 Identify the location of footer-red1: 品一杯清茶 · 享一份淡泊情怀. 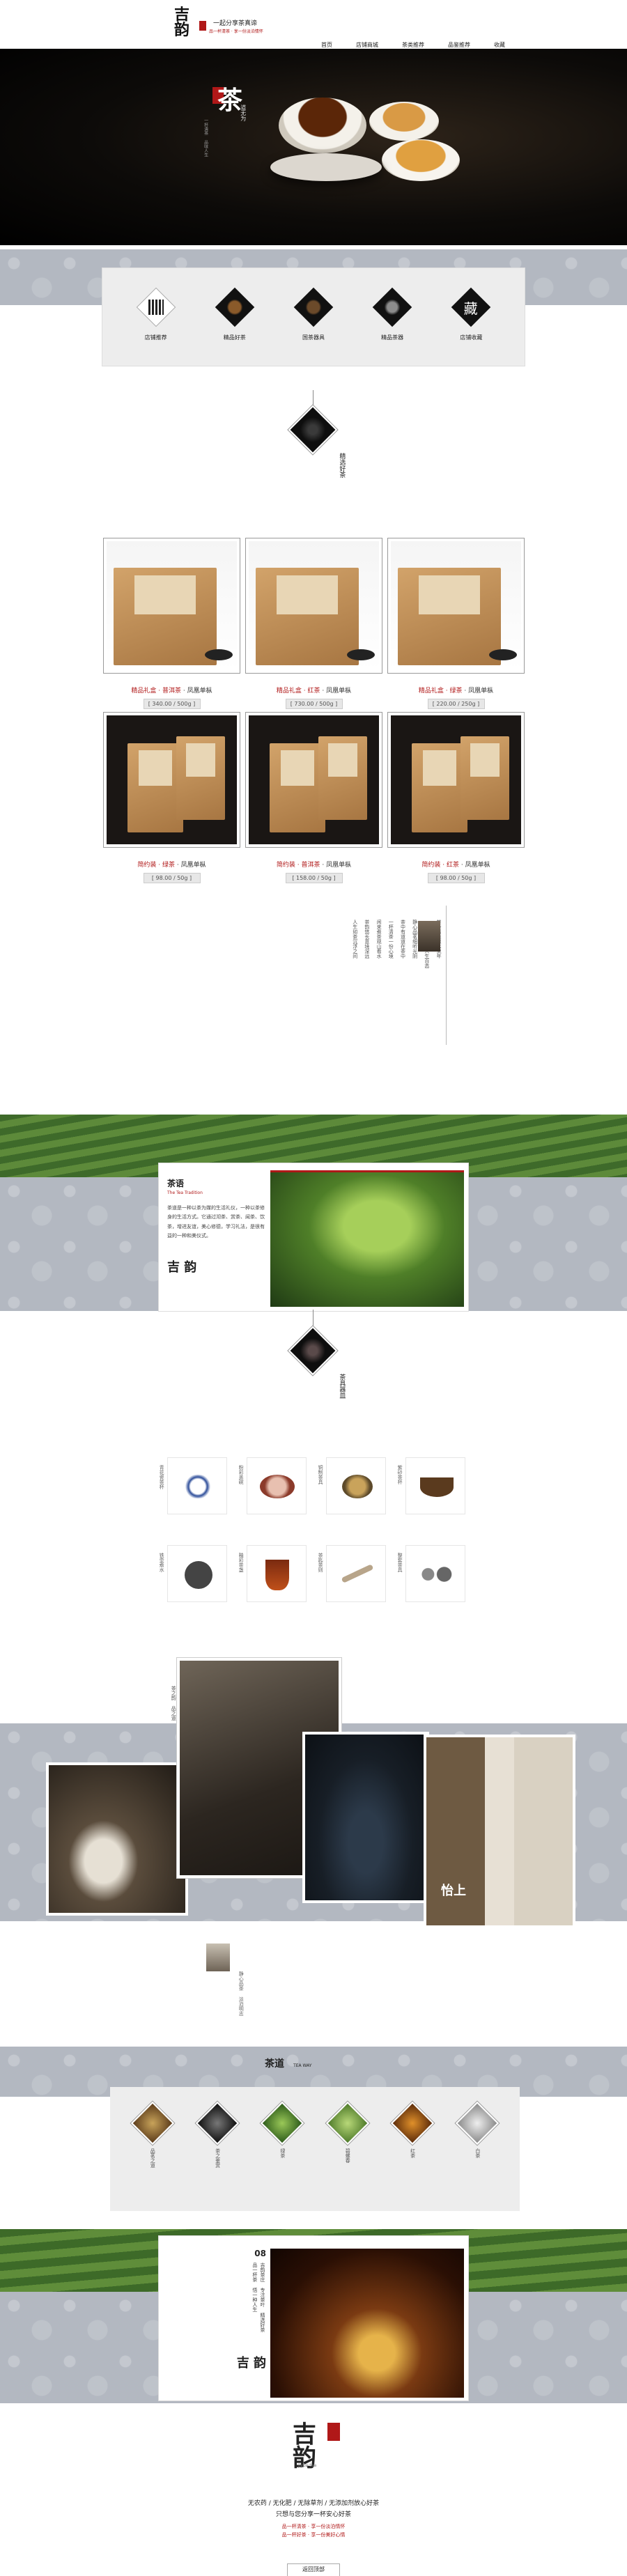
(313, 2526).